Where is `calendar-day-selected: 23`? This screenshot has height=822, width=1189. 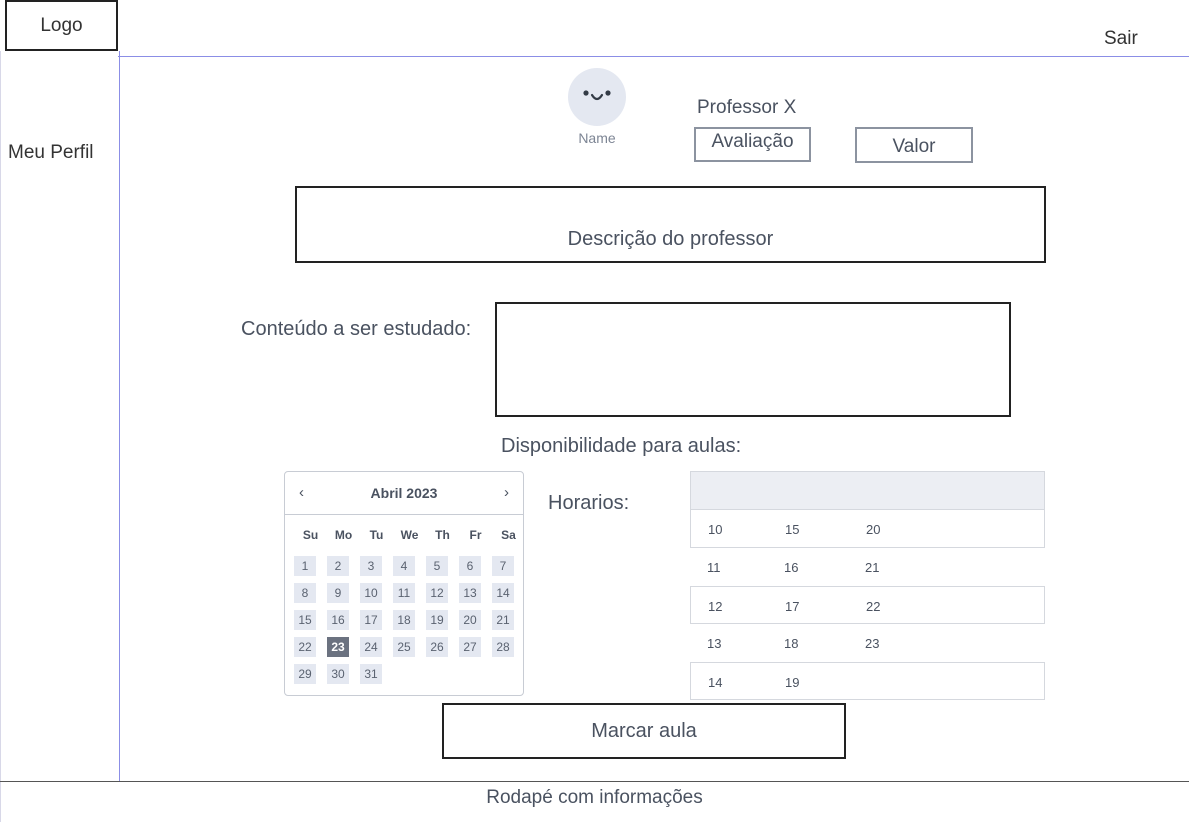
calendar-day-selected: 23 is located at coordinates (338, 647).